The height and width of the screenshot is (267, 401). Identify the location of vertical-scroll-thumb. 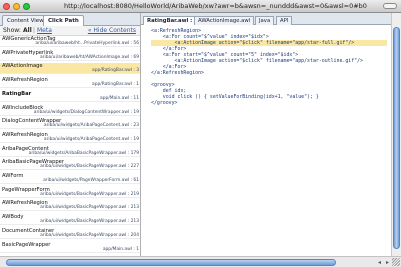
(396, 138).